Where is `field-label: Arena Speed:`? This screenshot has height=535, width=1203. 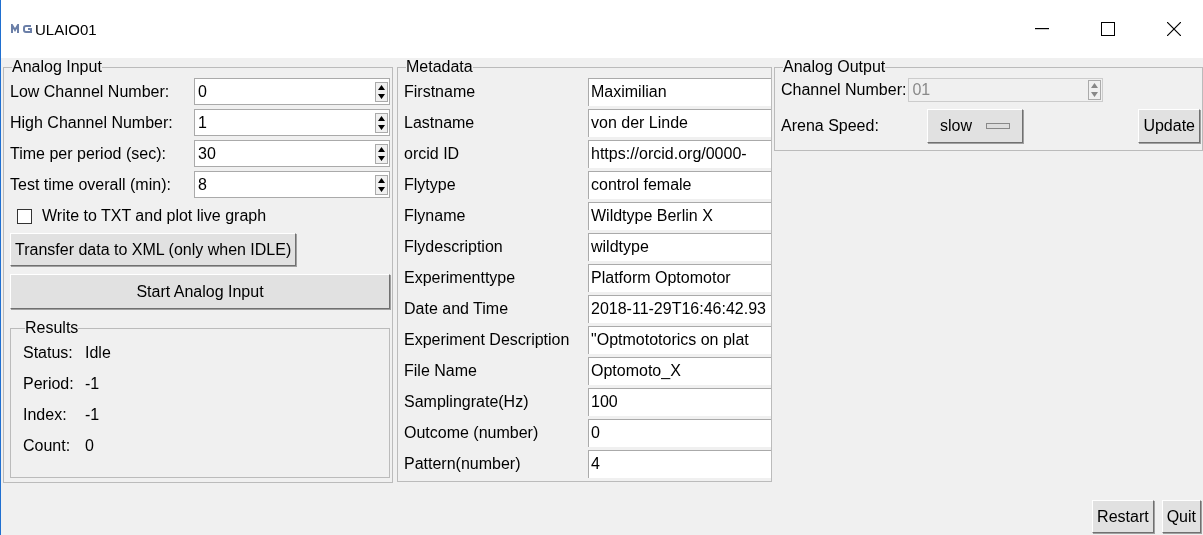
field-label: Arena Speed: is located at coordinates (830, 126).